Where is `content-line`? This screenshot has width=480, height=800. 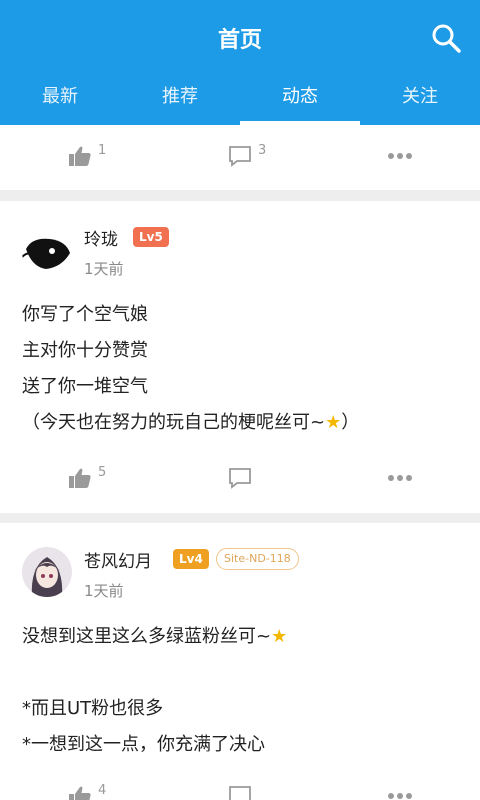
content-line is located at coordinates (154, 673).